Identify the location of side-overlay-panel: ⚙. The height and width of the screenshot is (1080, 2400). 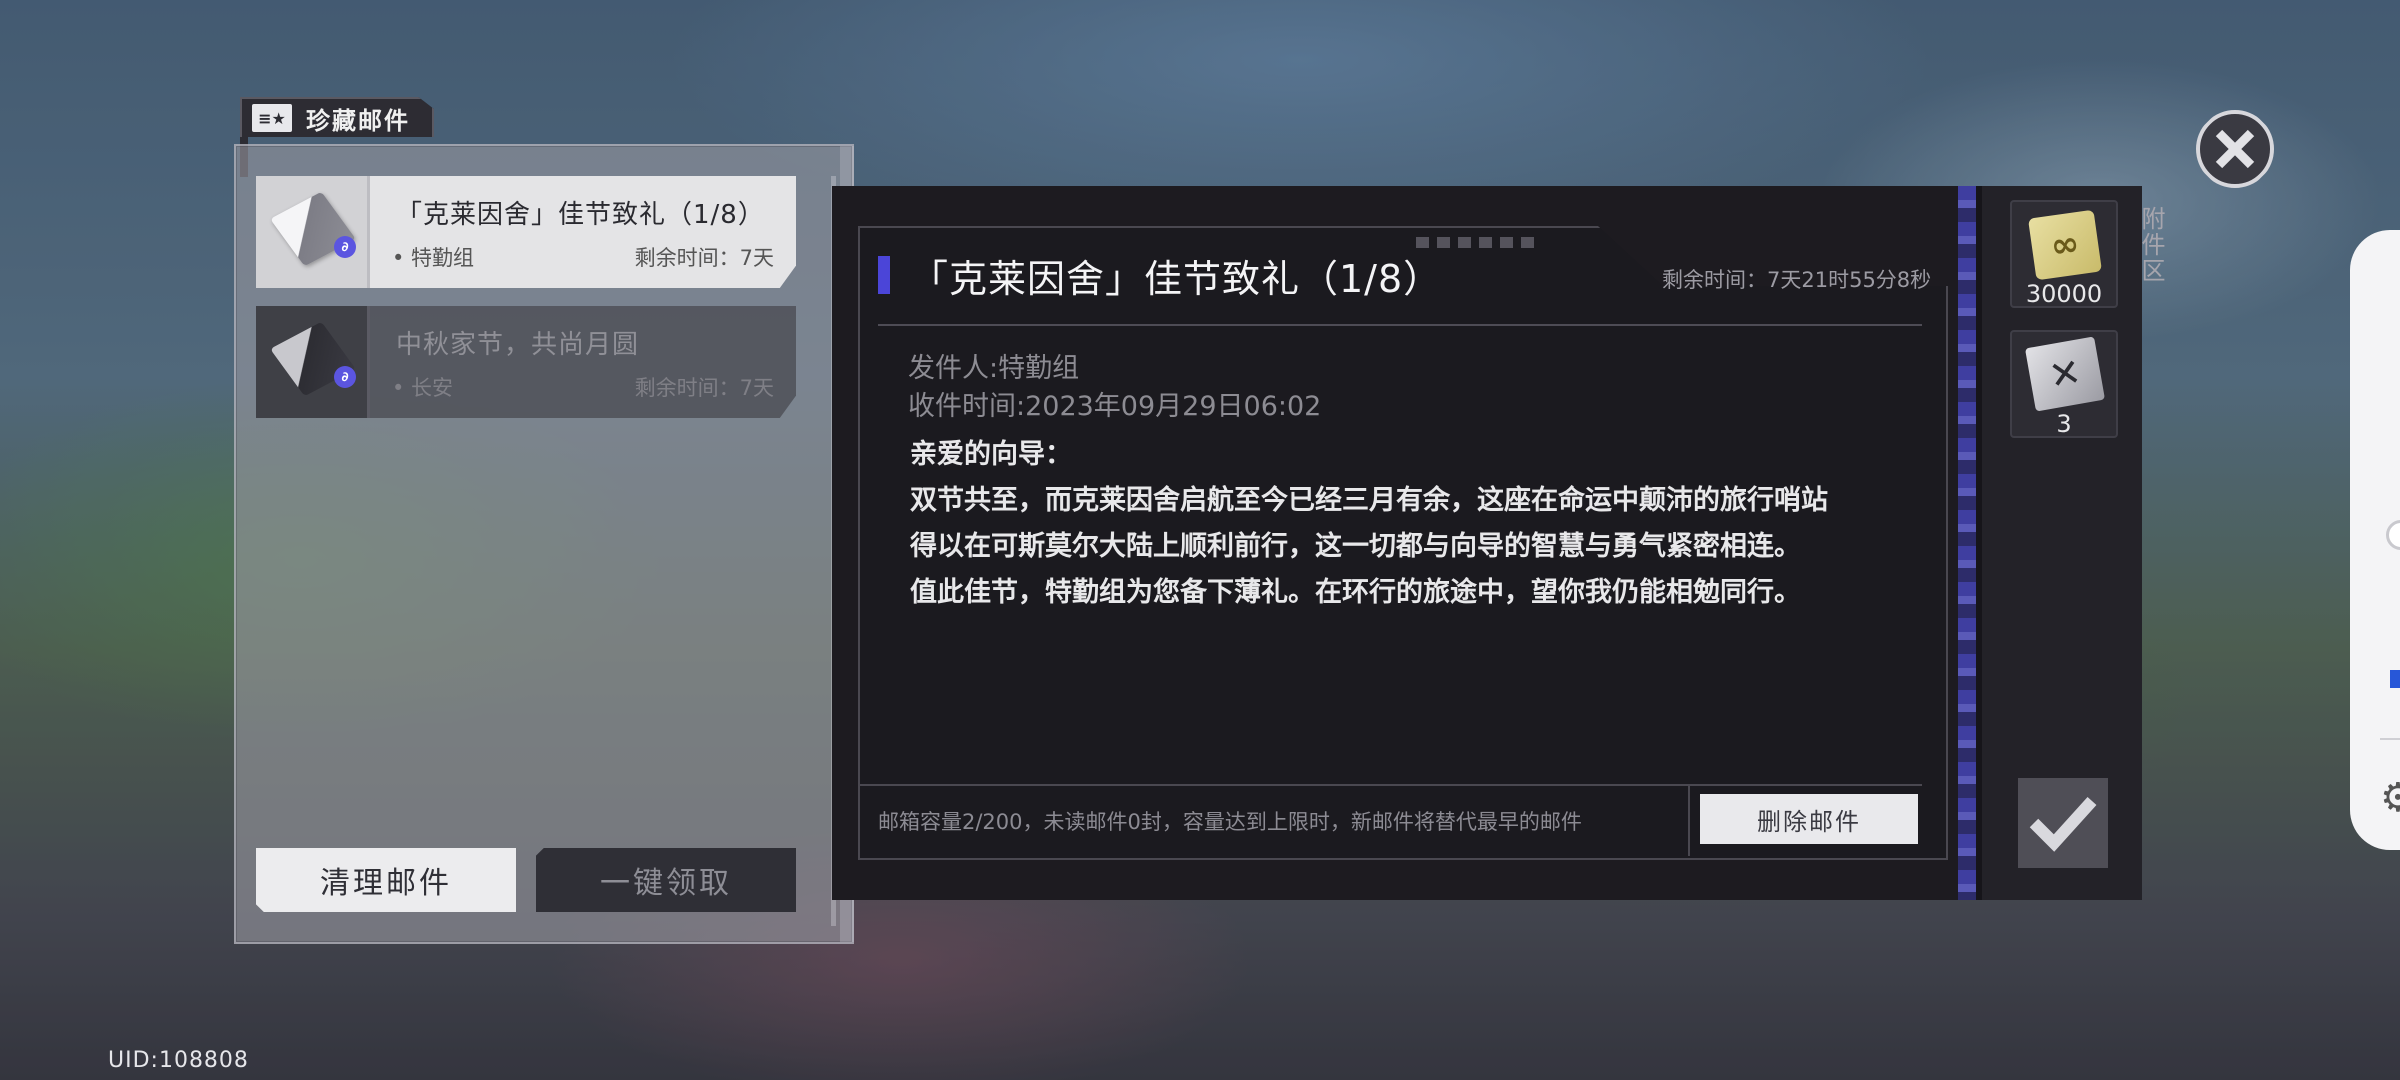
(2375, 540).